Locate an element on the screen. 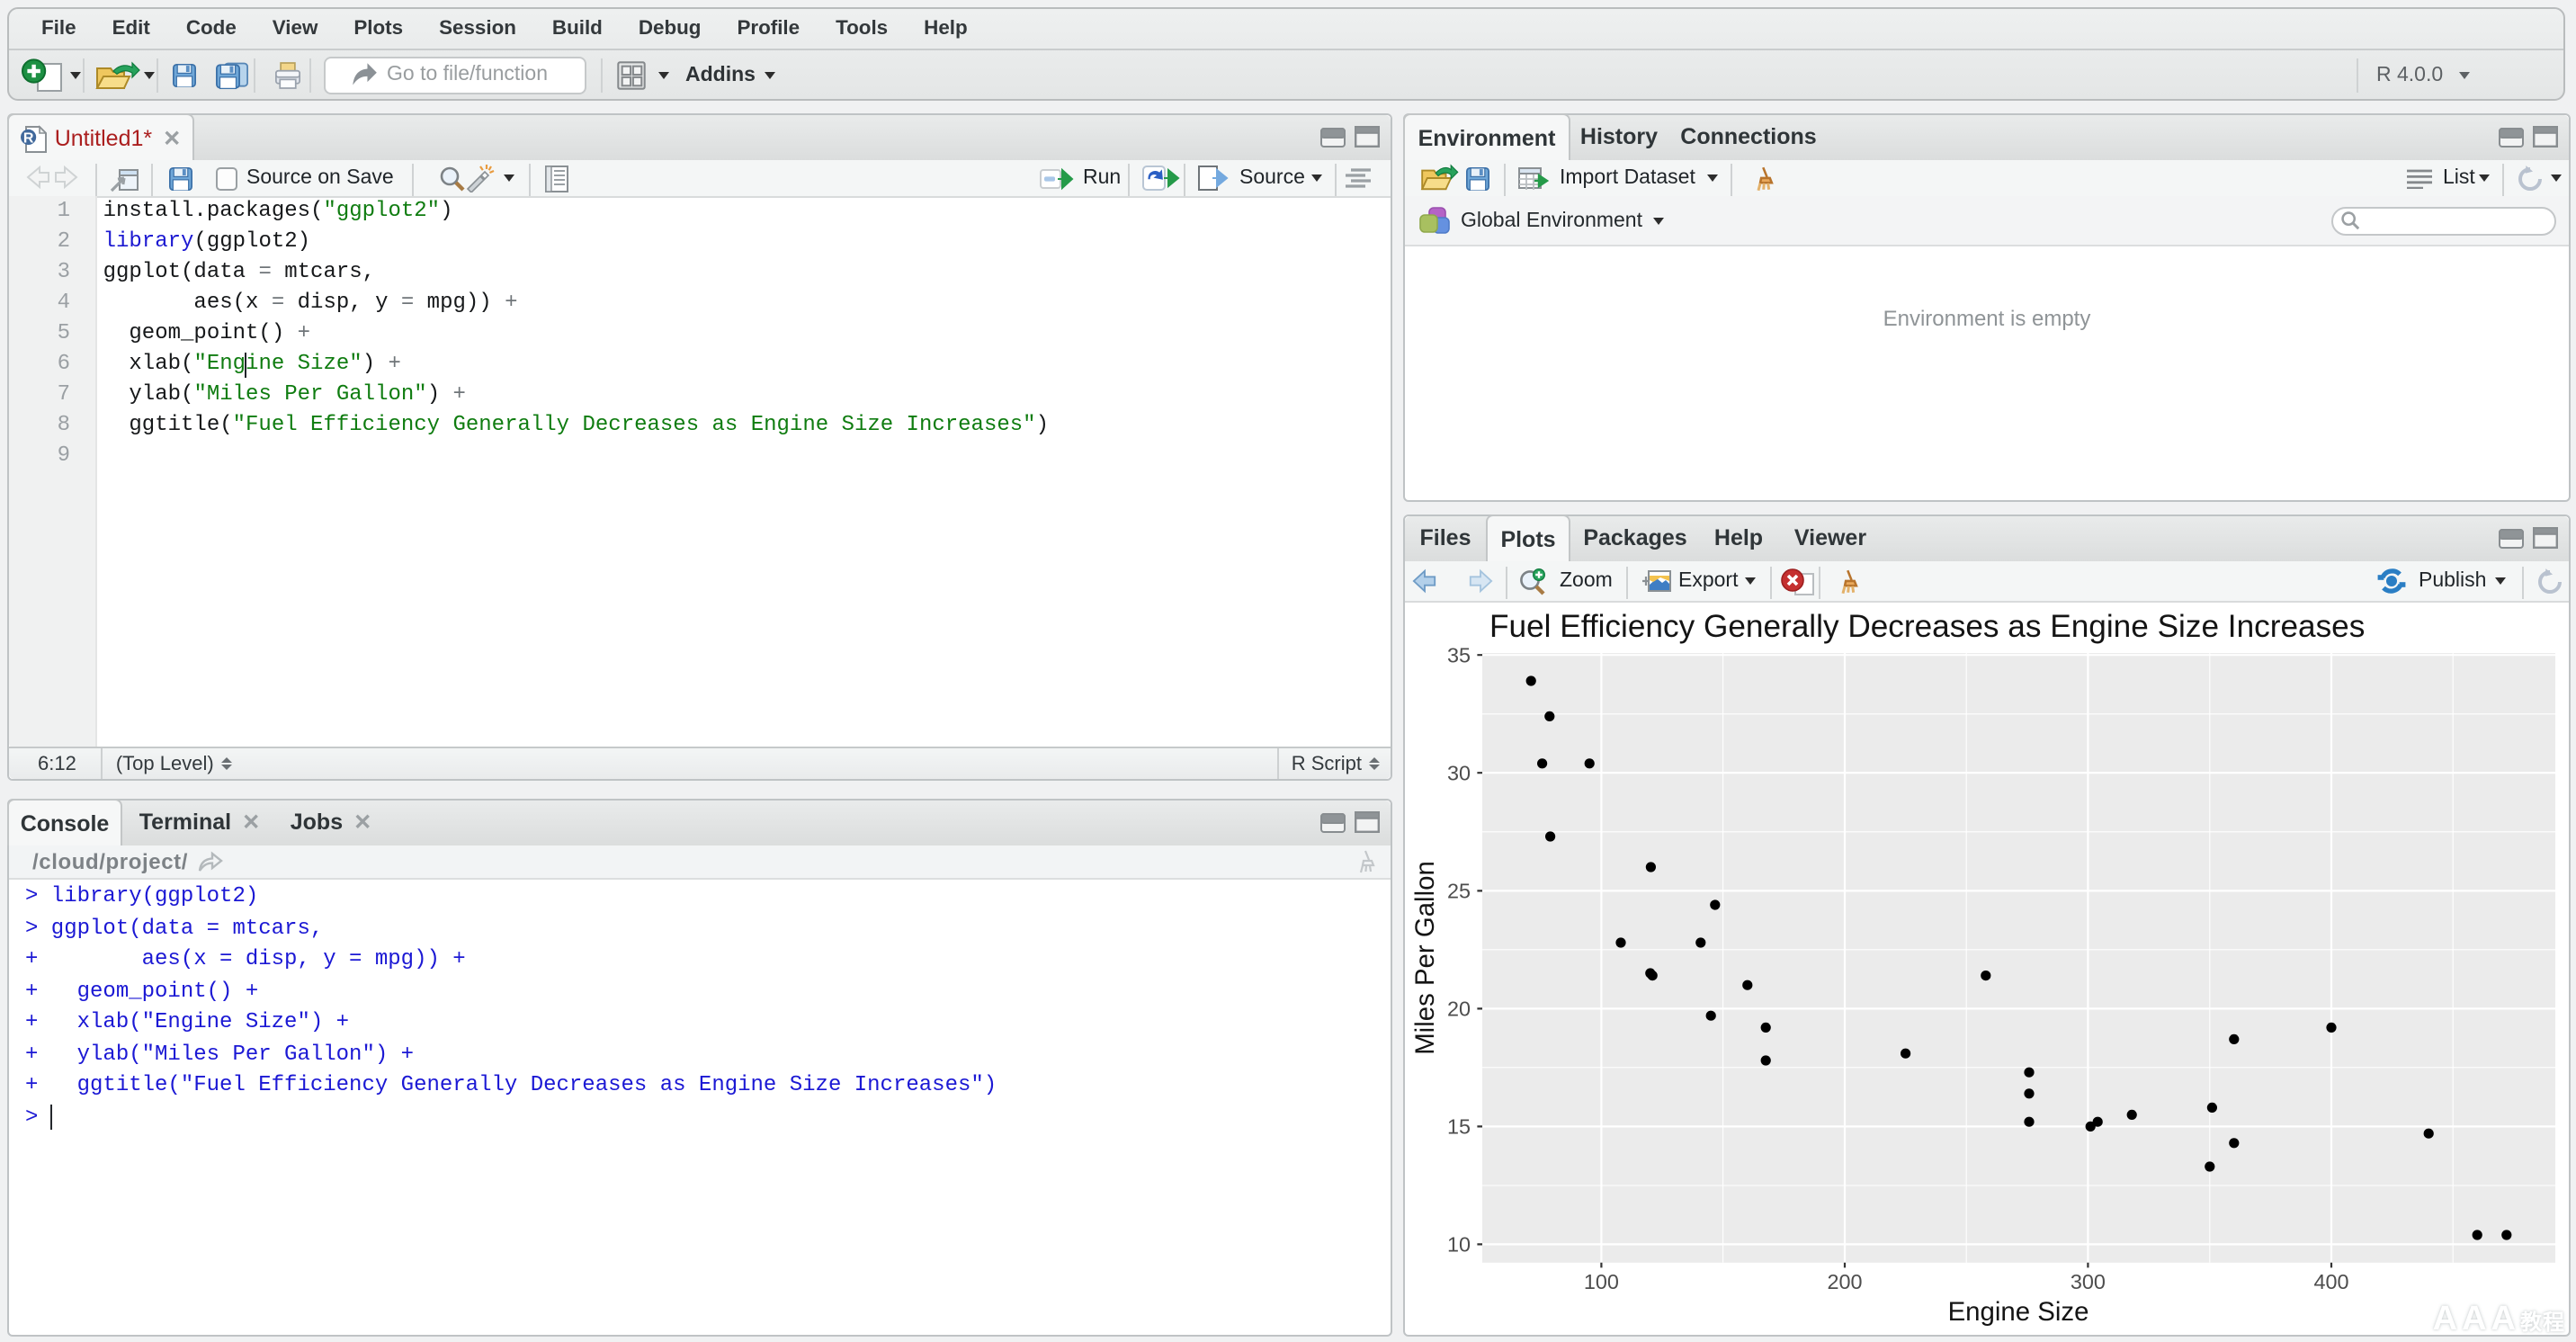 This screenshot has width=2576, height=1342. svg-text: 30 is located at coordinates (1459, 772).